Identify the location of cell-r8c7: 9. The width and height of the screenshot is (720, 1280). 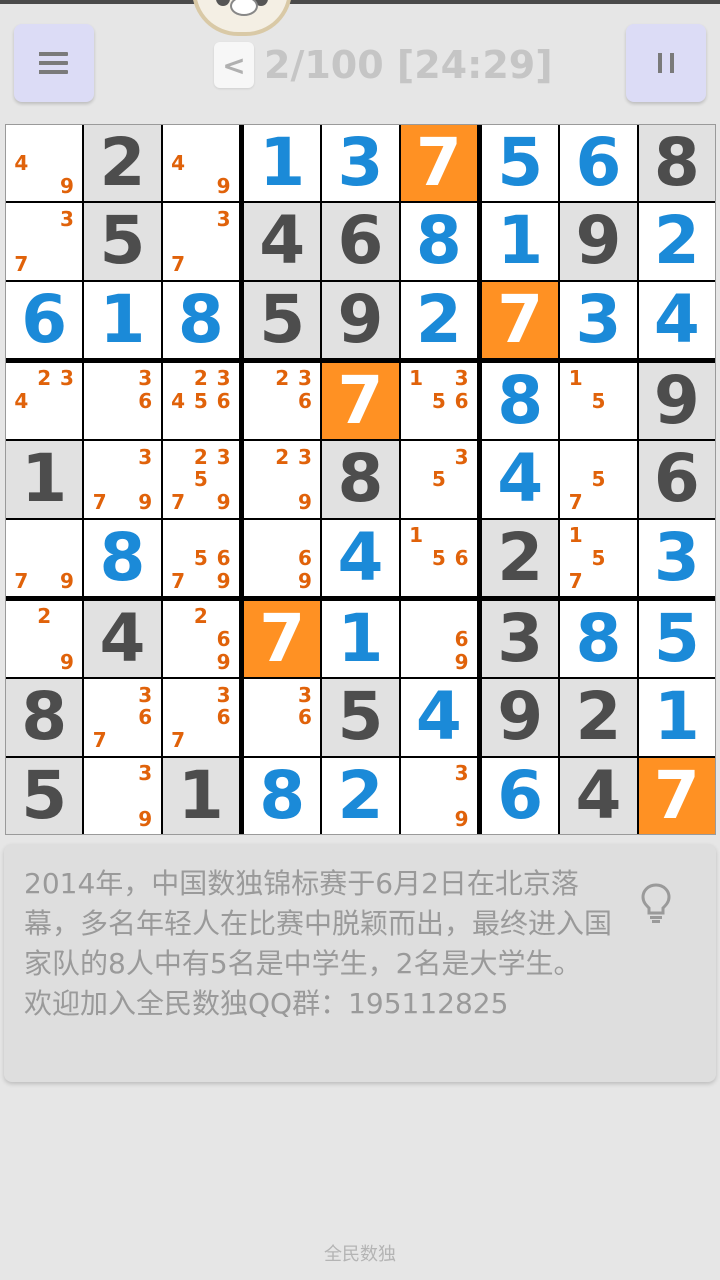
(520, 717).